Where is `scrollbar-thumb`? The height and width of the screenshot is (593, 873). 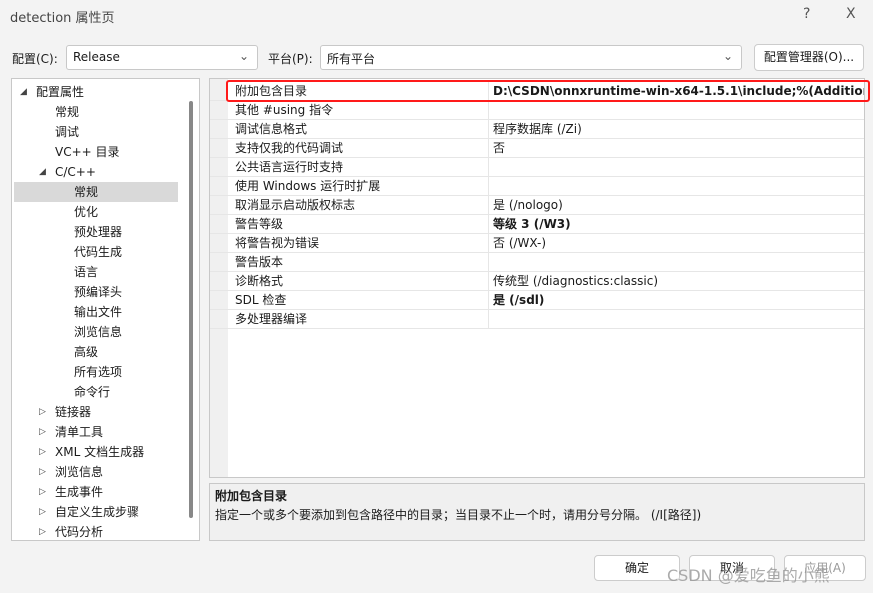
scrollbar-thumb is located at coordinates (191, 309).